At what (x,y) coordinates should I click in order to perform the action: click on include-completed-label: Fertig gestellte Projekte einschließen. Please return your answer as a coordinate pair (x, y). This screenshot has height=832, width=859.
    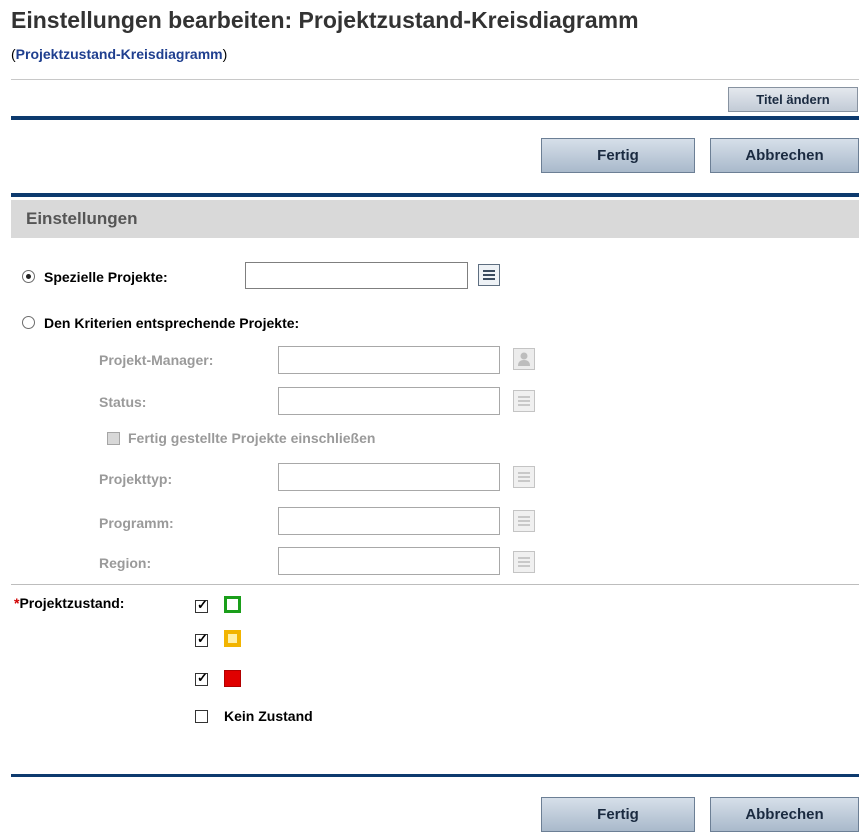
    Looking at the image, I should click on (252, 438).